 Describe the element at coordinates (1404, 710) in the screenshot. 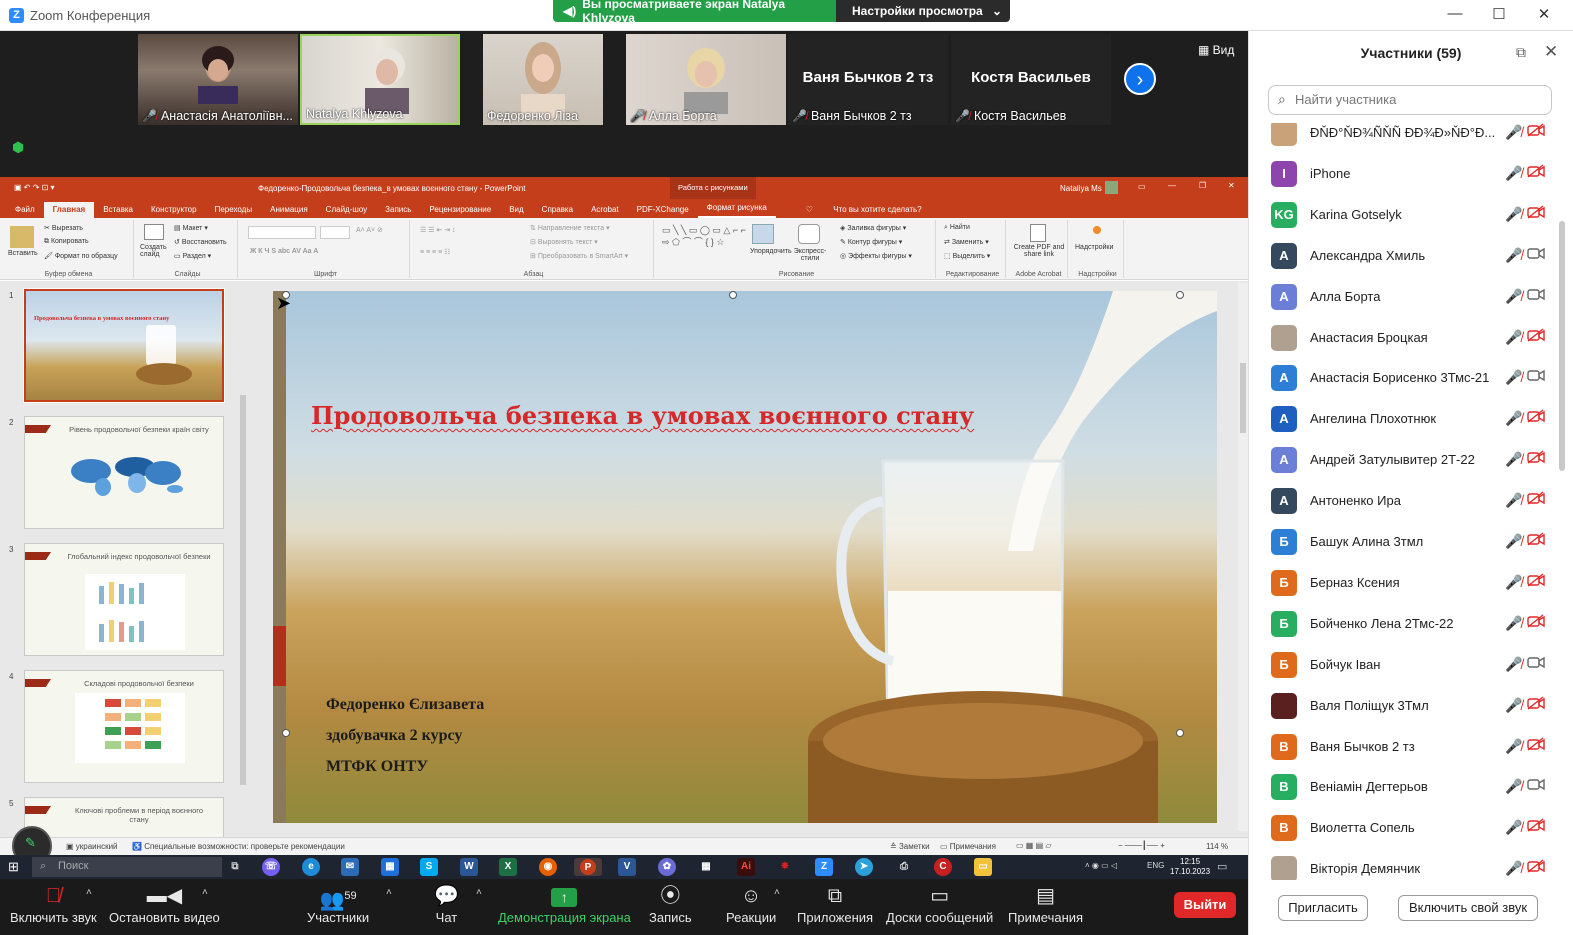

I see `participant-row: Валя Поліщук 3Тмл 🎤̸` at that location.